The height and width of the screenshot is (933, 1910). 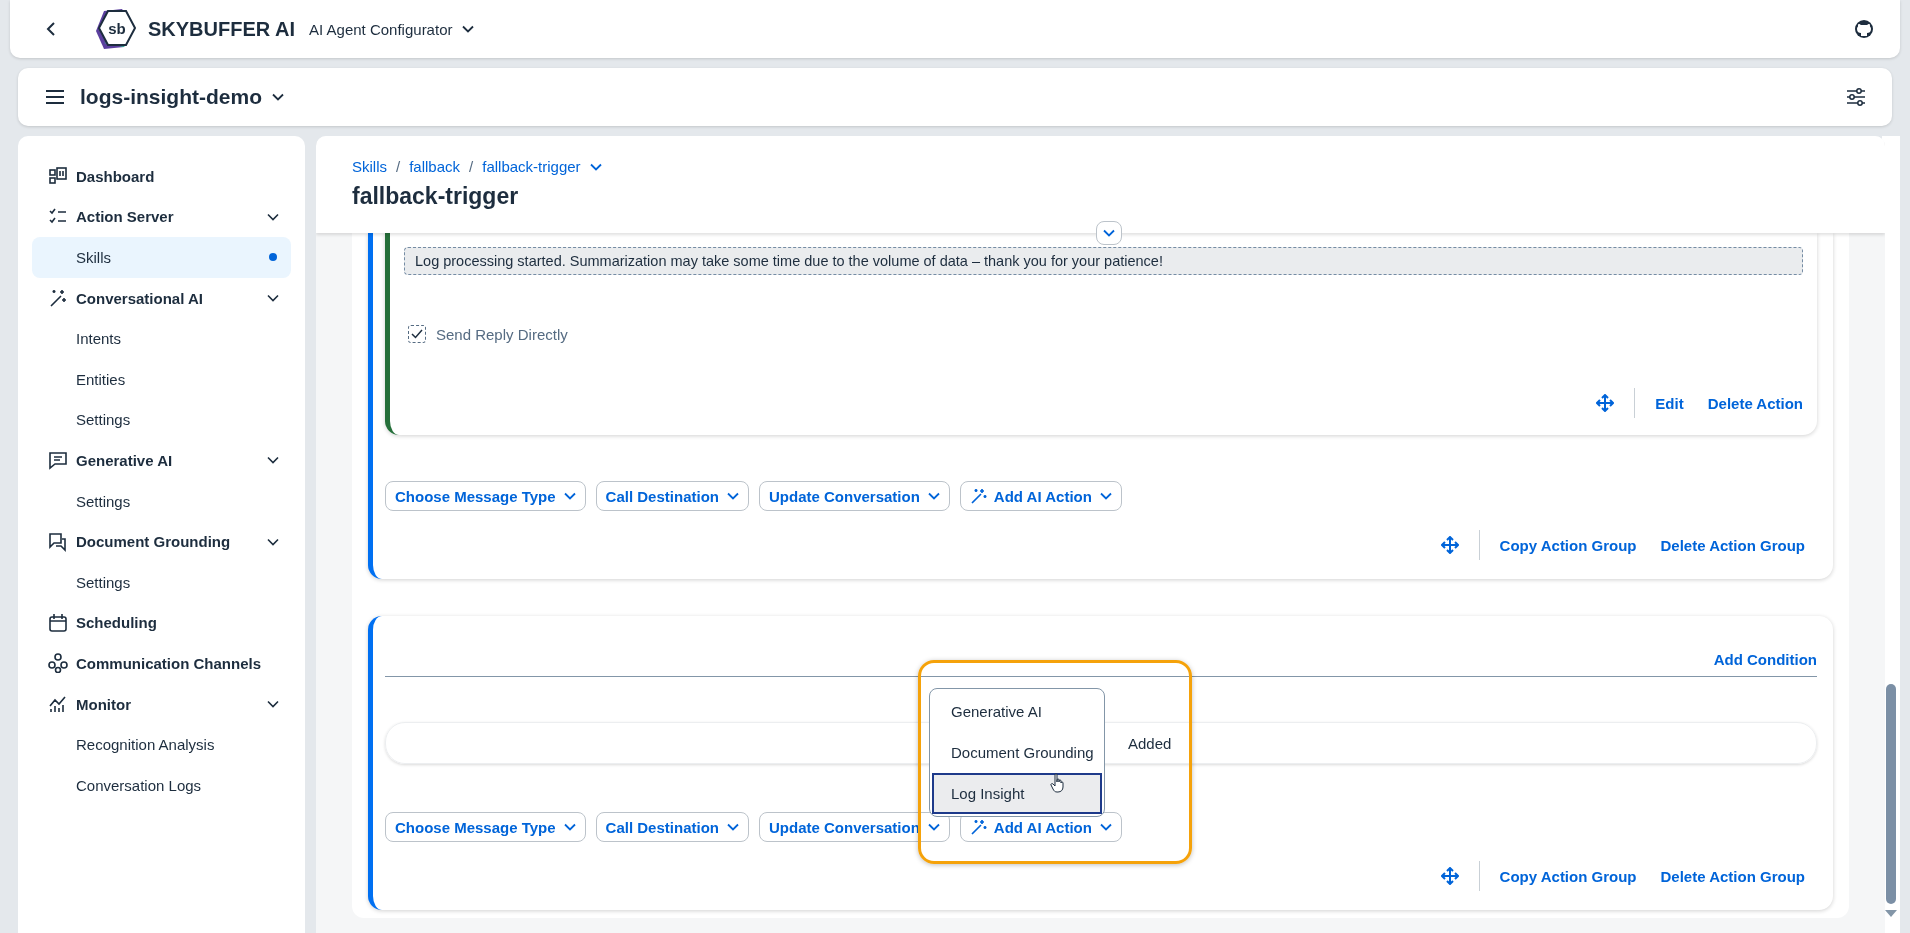 What do you see at coordinates (1669, 403) in the screenshot?
I see `action-link: Edit` at bounding box center [1669, 403].